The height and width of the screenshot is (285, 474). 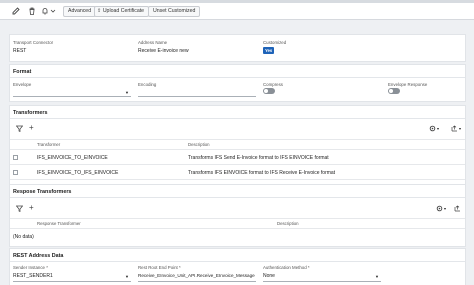 I want to click on response-transformers-title: Respose Transformers, so click(x=42, y=192).